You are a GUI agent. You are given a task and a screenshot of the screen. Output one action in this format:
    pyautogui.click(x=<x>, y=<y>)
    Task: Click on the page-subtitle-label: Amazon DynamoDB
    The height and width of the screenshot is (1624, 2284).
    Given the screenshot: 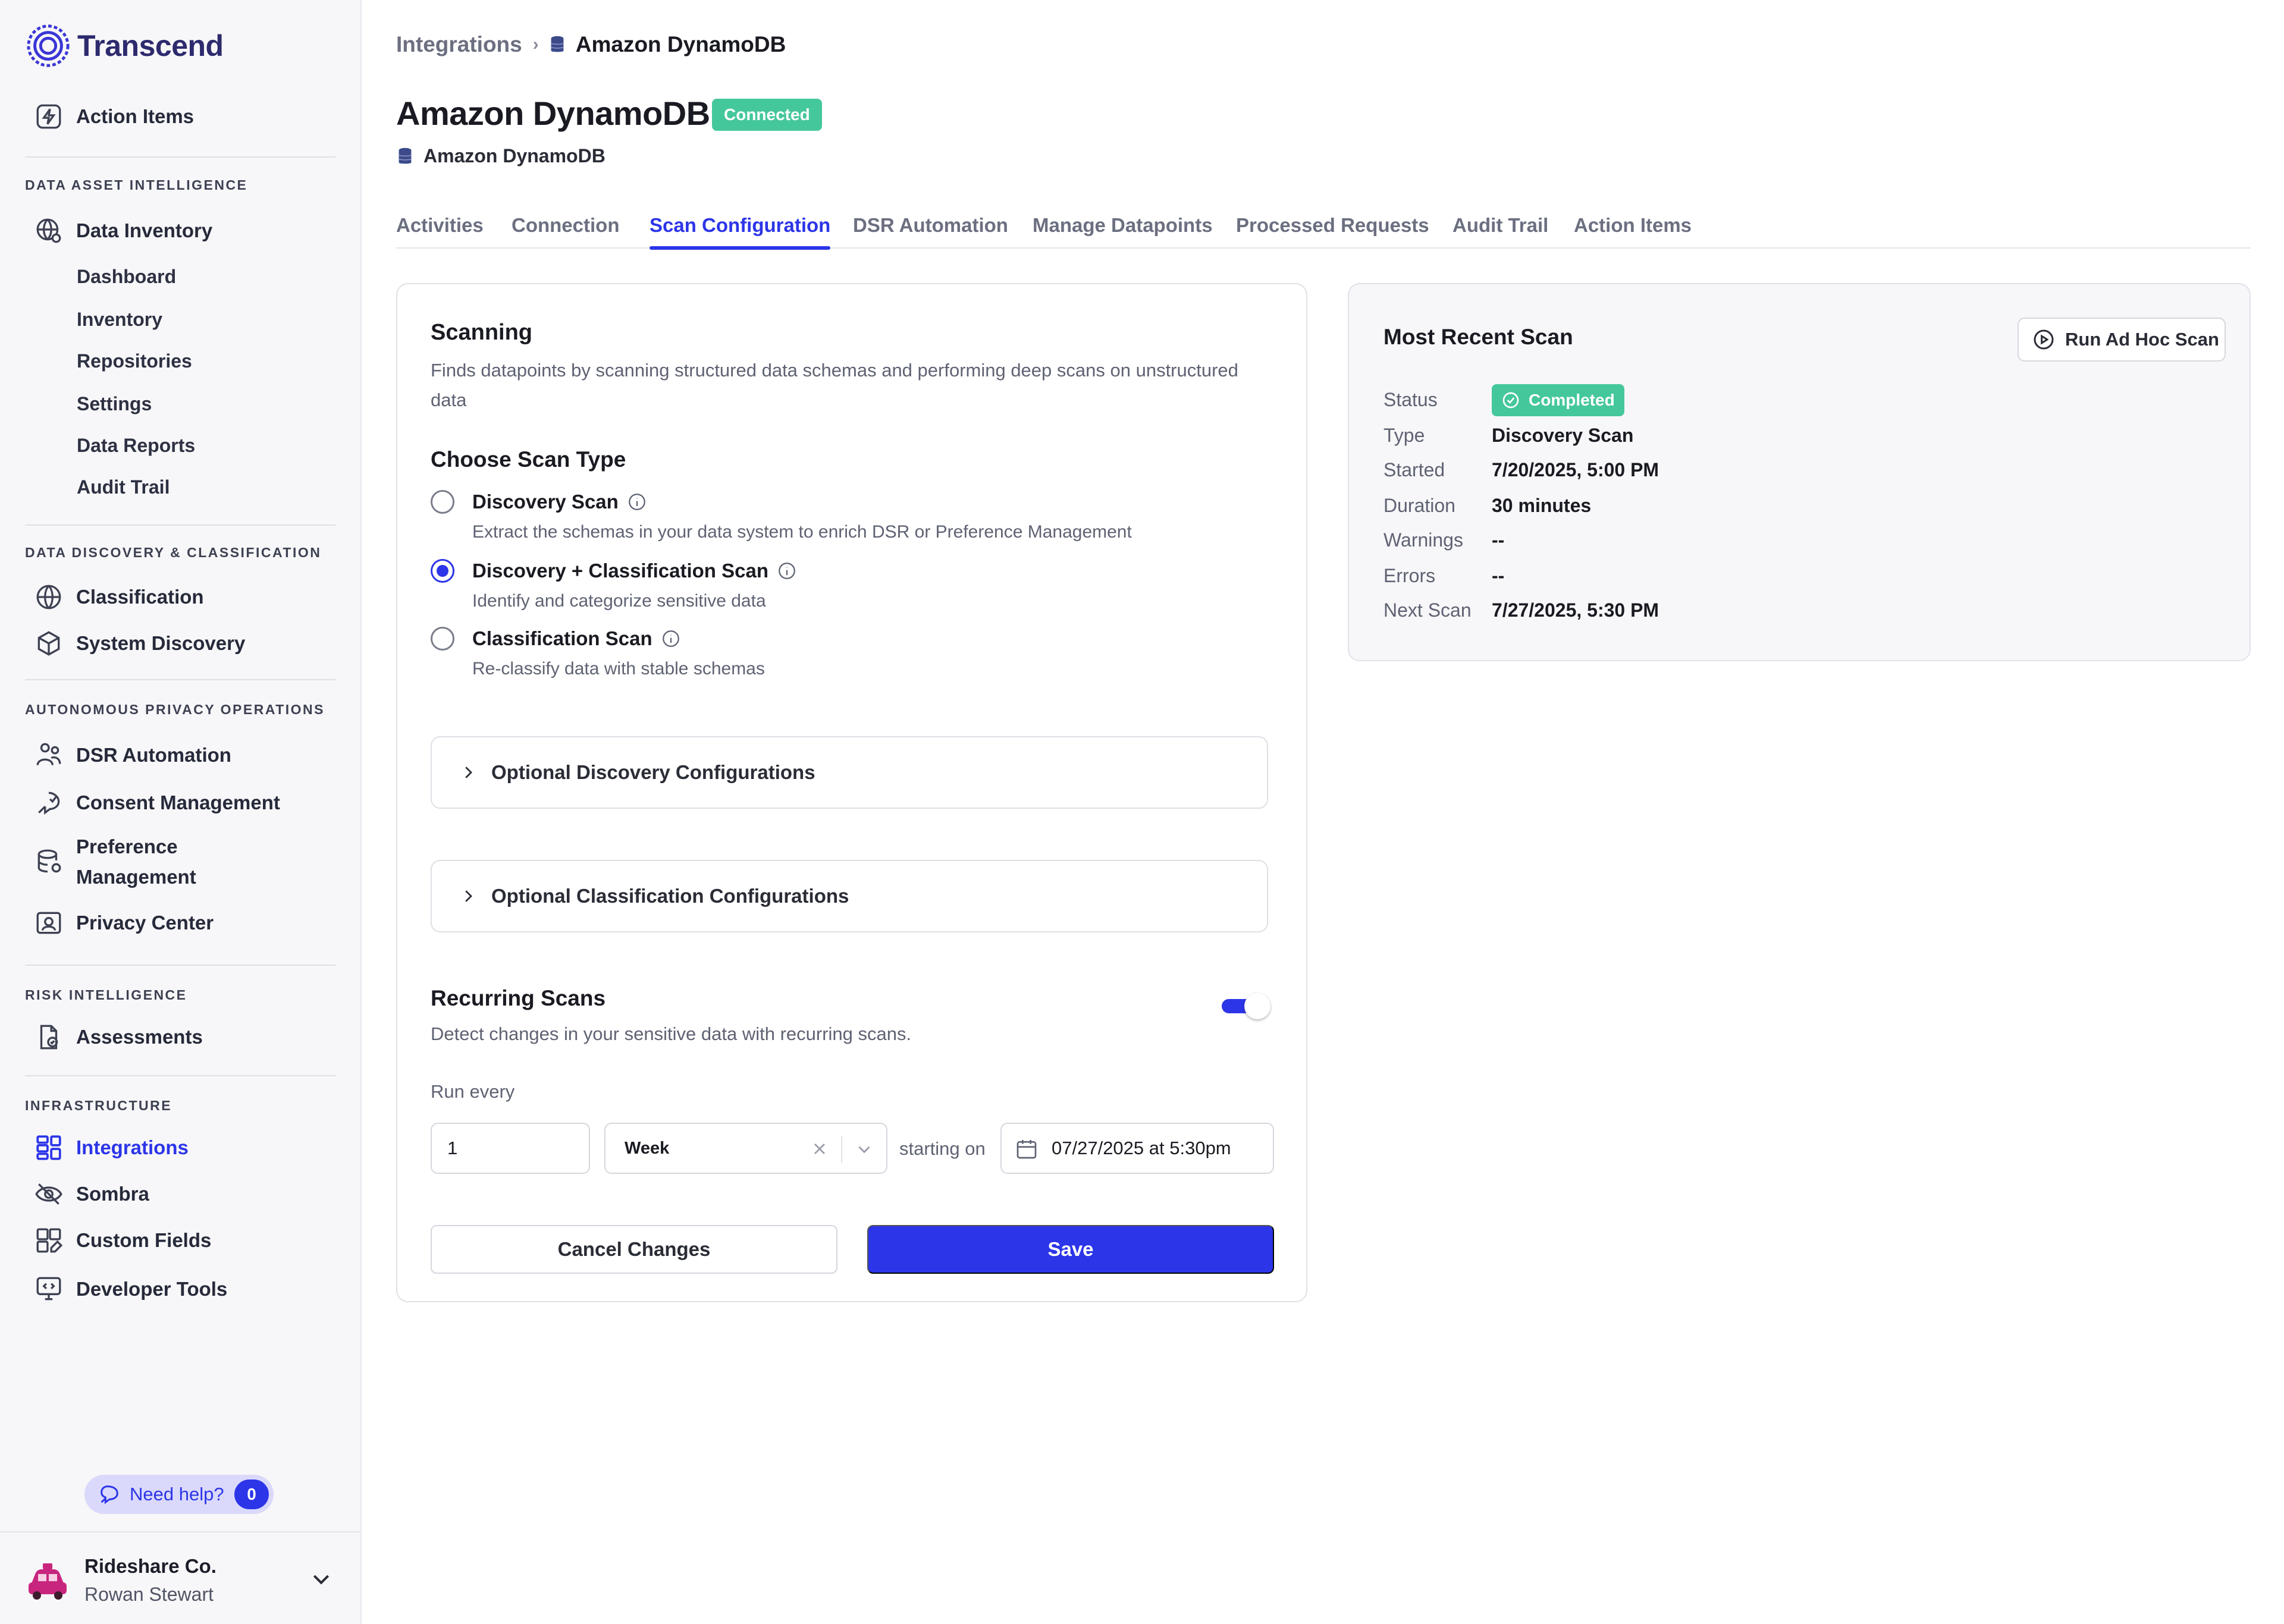 What is the action you would take?
    pyautogui.click(x=514, y=156)
    